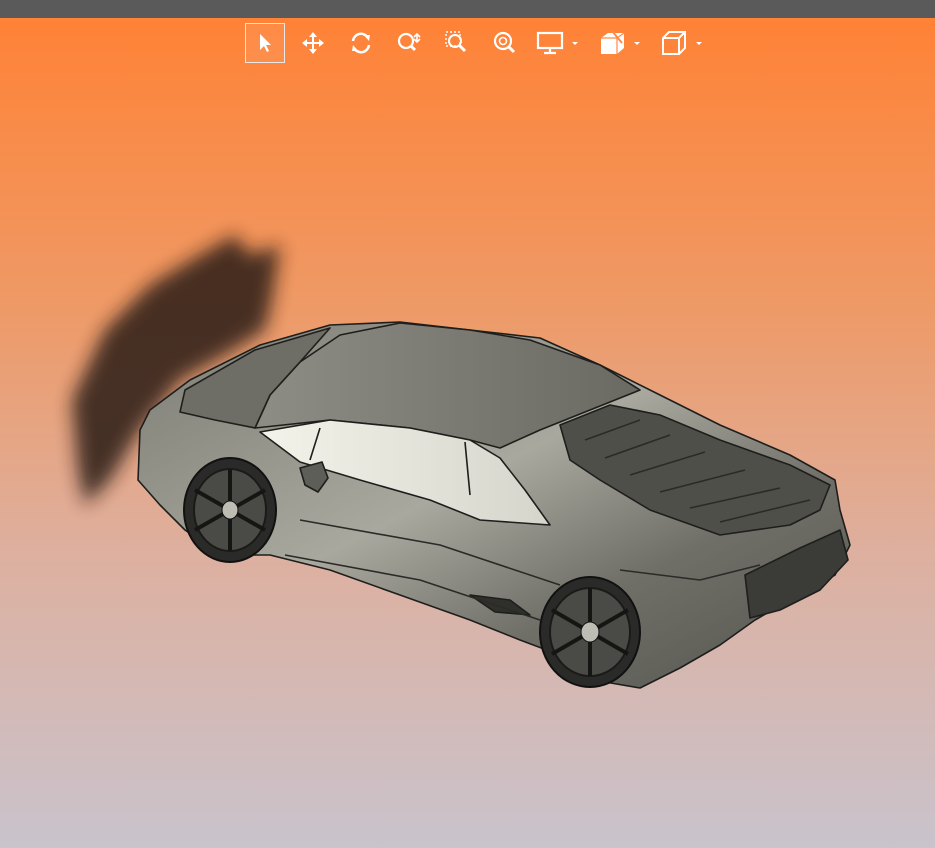 Image resolution: width=935 pixels, height=848 pixels. What do you see at coordinates (230, 510) in the screenshot?
I see `front-wheel` at bounding box center [230, 510].